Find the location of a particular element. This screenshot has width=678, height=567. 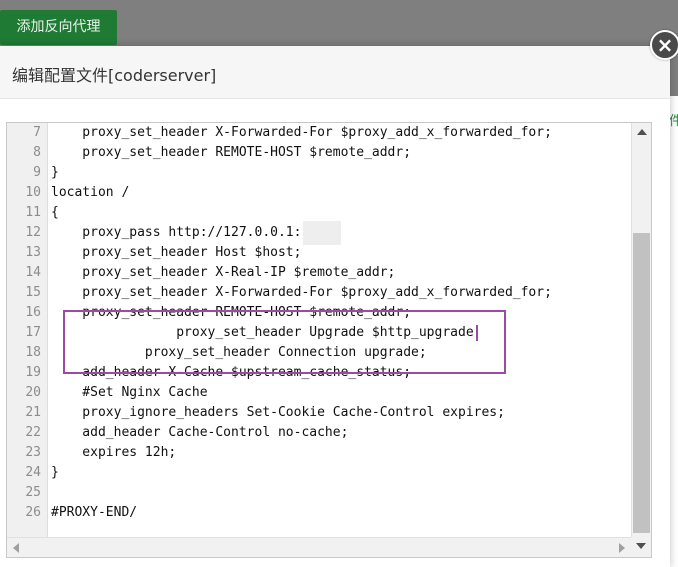

background-page-text: 件 is located at coordinates (673, 121).